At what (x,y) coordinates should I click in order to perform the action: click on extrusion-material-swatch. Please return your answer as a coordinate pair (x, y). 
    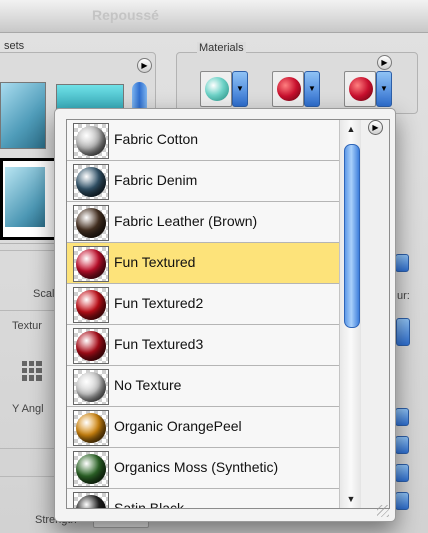
    Looking at the image, I should click on (360, 89).